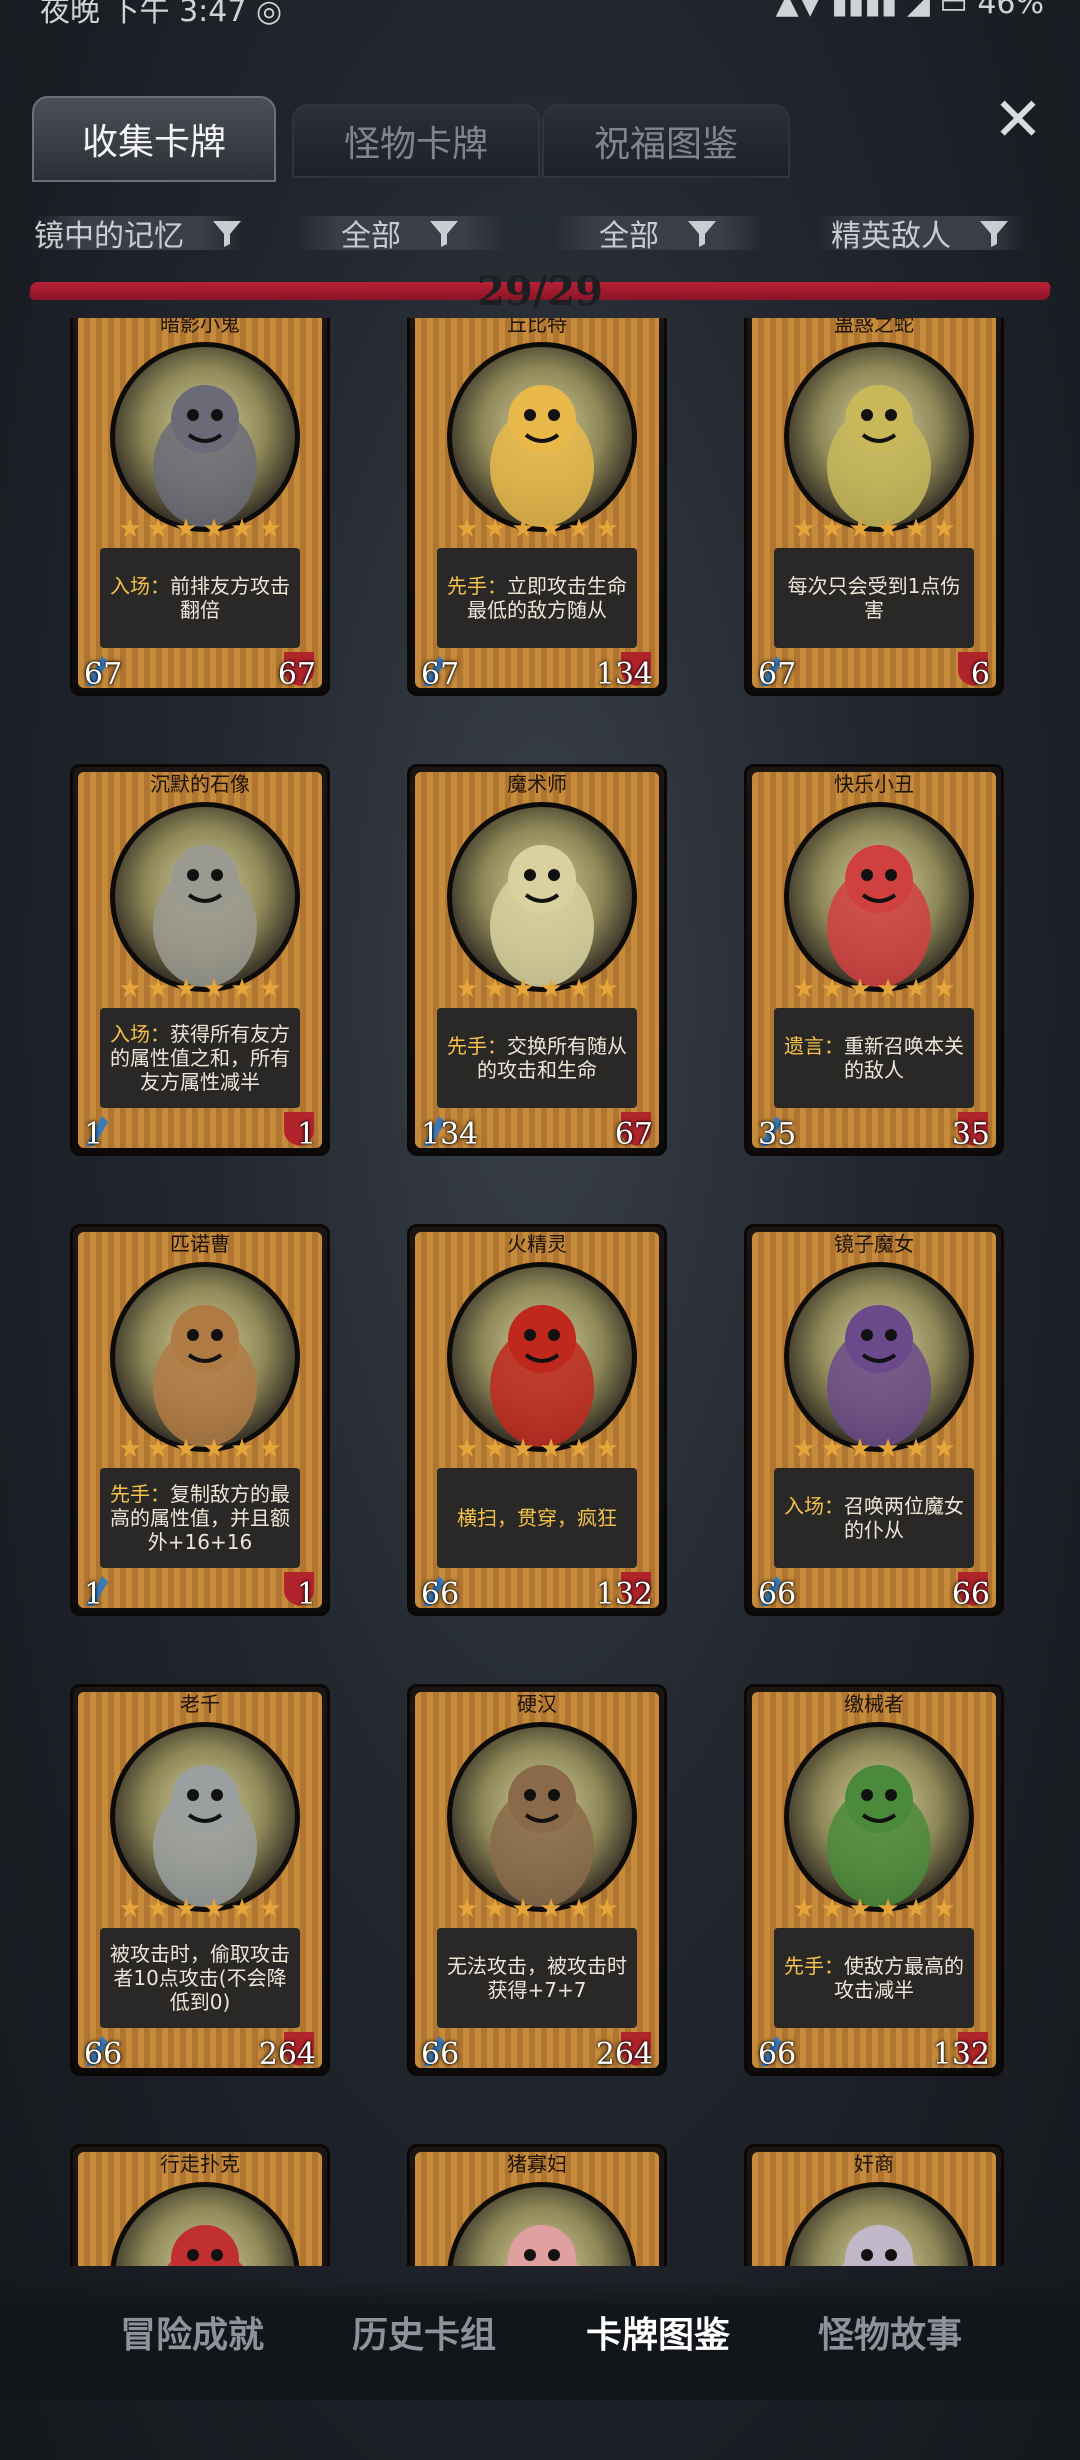 This screenshot has height=2460, width=1080. I want to click on monster-card: 镜子魔女 ★ ★ ★ ★ ★ ★ 入场：召唤两位魔女的仆从 66 66, so click(874, 1420).